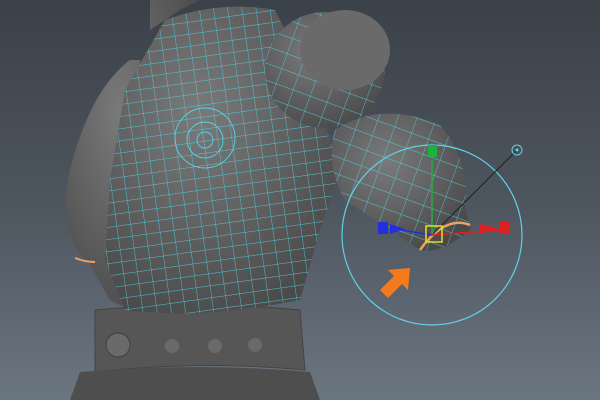 The height and width of the screenshot is (400, 600). Describe the element at coordinates (432, 151) in the screenshot. I see `y-axis-handle` at that location.